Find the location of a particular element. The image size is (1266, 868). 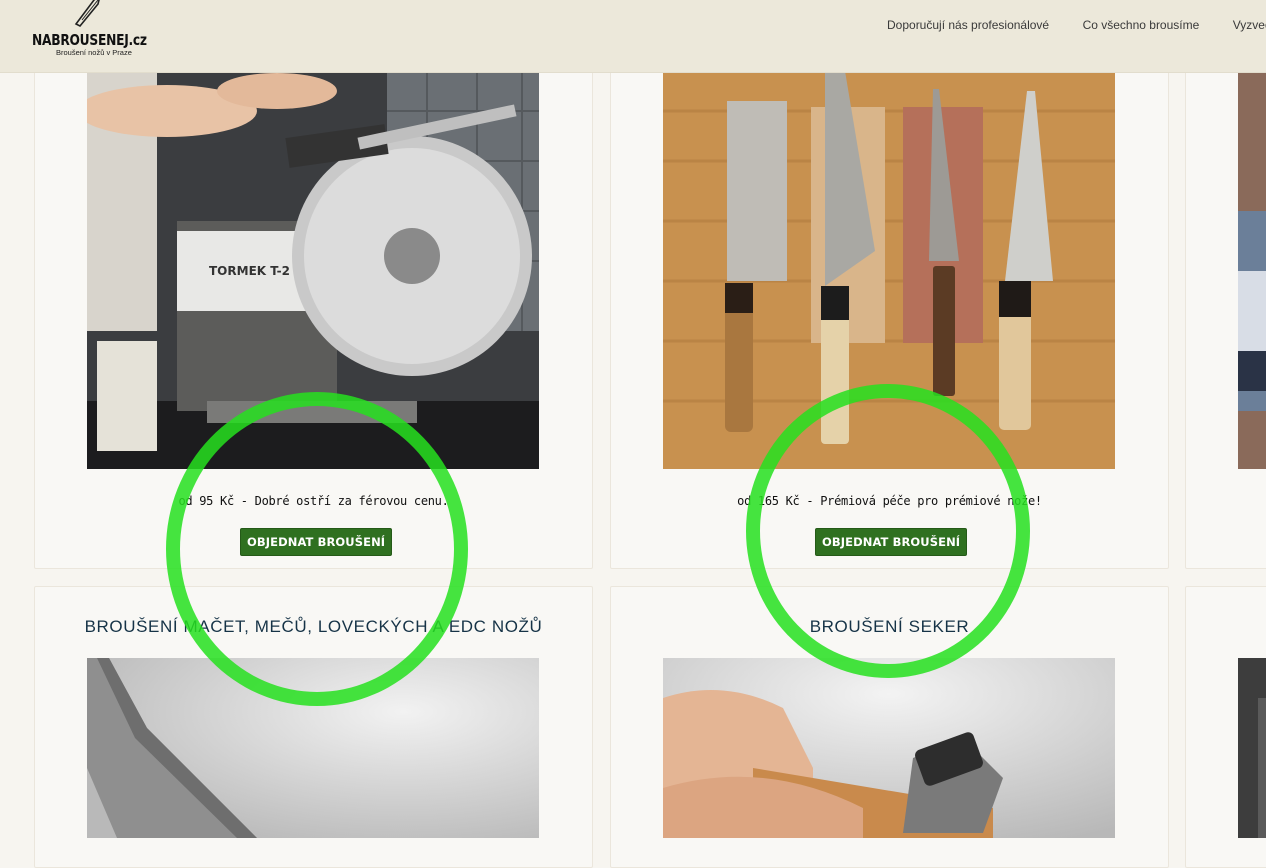

logo-title: NABROUSENEJ.cz is located at coordinates (89, 40).